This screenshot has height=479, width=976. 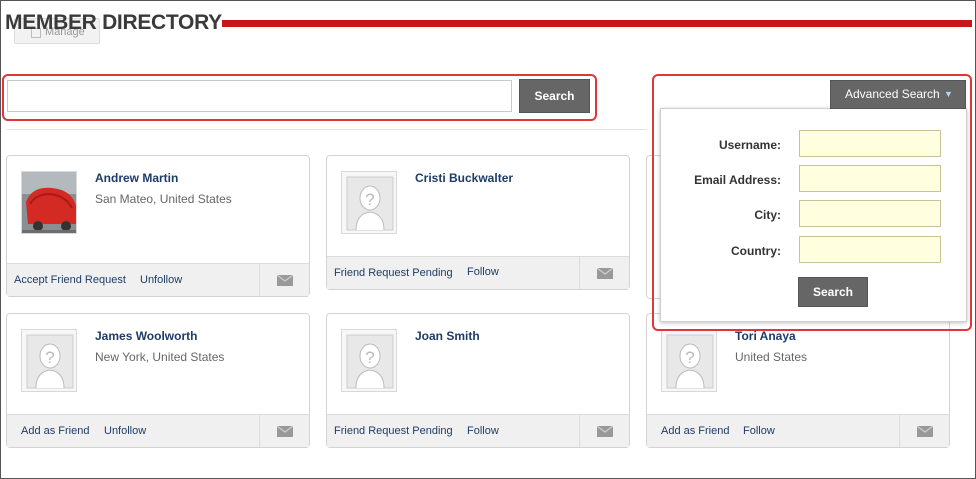 What do you see at coordinates (158, 430) in the screenshot?
I see `card-footer: Add as Friend Unfollow` at bounding box center [158, 430].